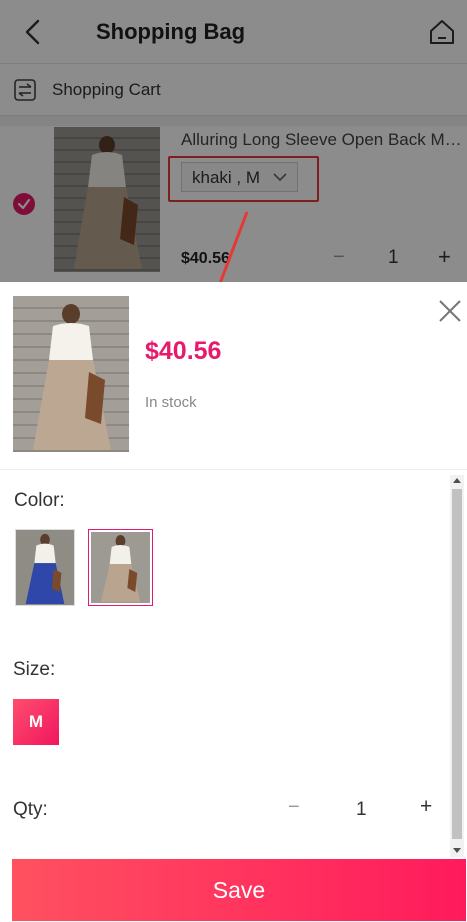 Image resolution: width=467 pixels, height=922 pixels. I want to click on color-swatch-blue-image, so click(45, 567).